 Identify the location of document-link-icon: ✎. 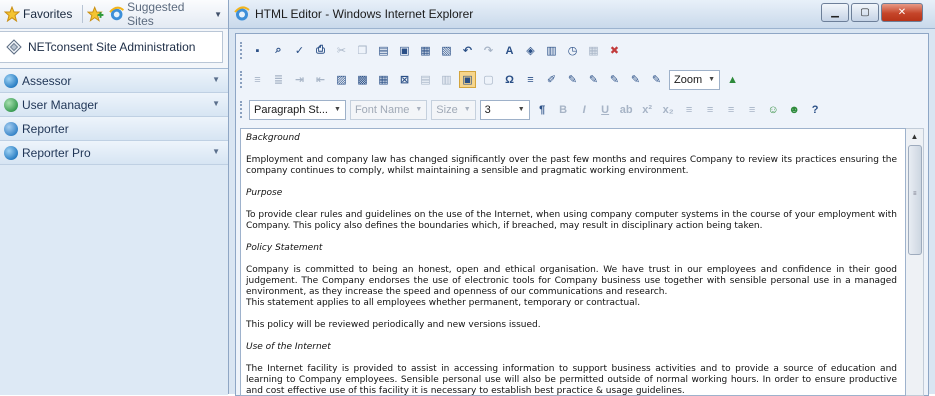
(635, 79).